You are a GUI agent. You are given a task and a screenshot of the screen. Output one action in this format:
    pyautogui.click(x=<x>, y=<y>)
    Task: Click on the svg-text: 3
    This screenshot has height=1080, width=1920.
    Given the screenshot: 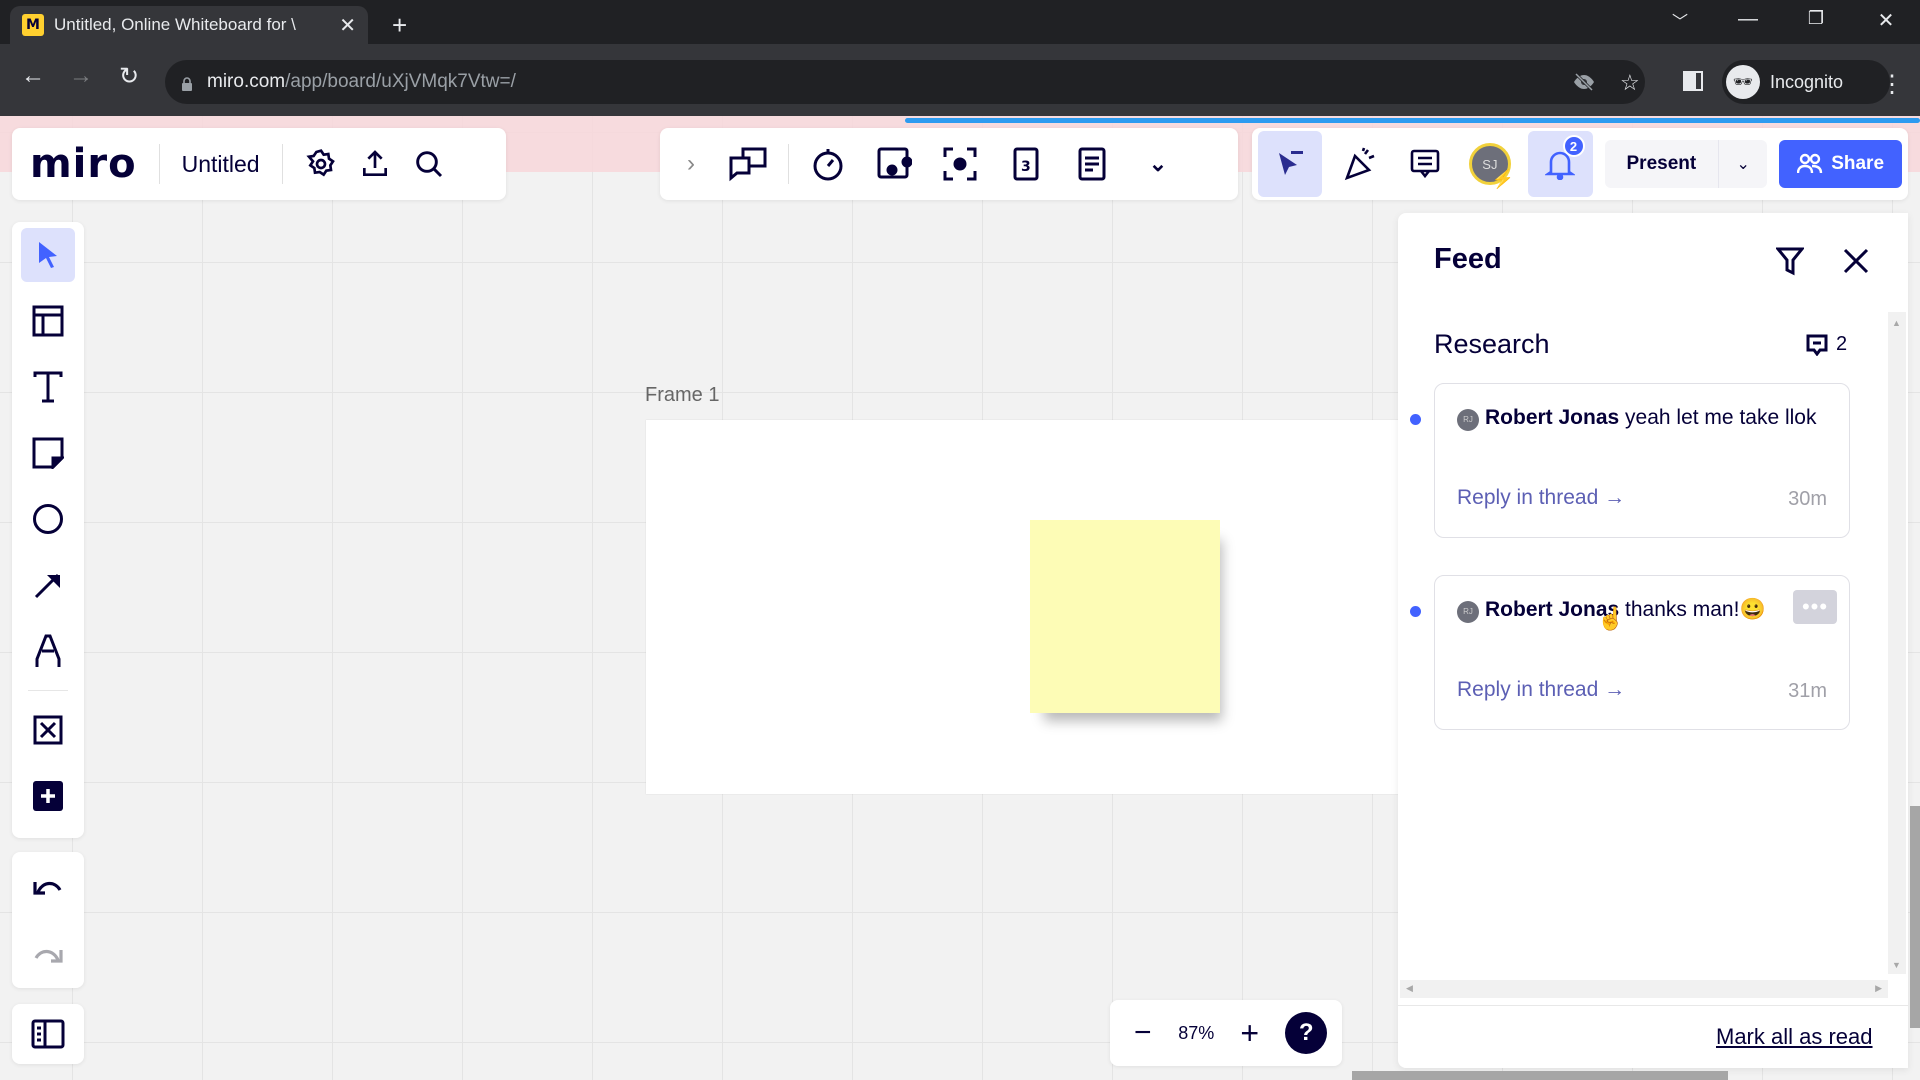 What is the action you would take?
    pyautogui.click(x=1026, y=167)
    